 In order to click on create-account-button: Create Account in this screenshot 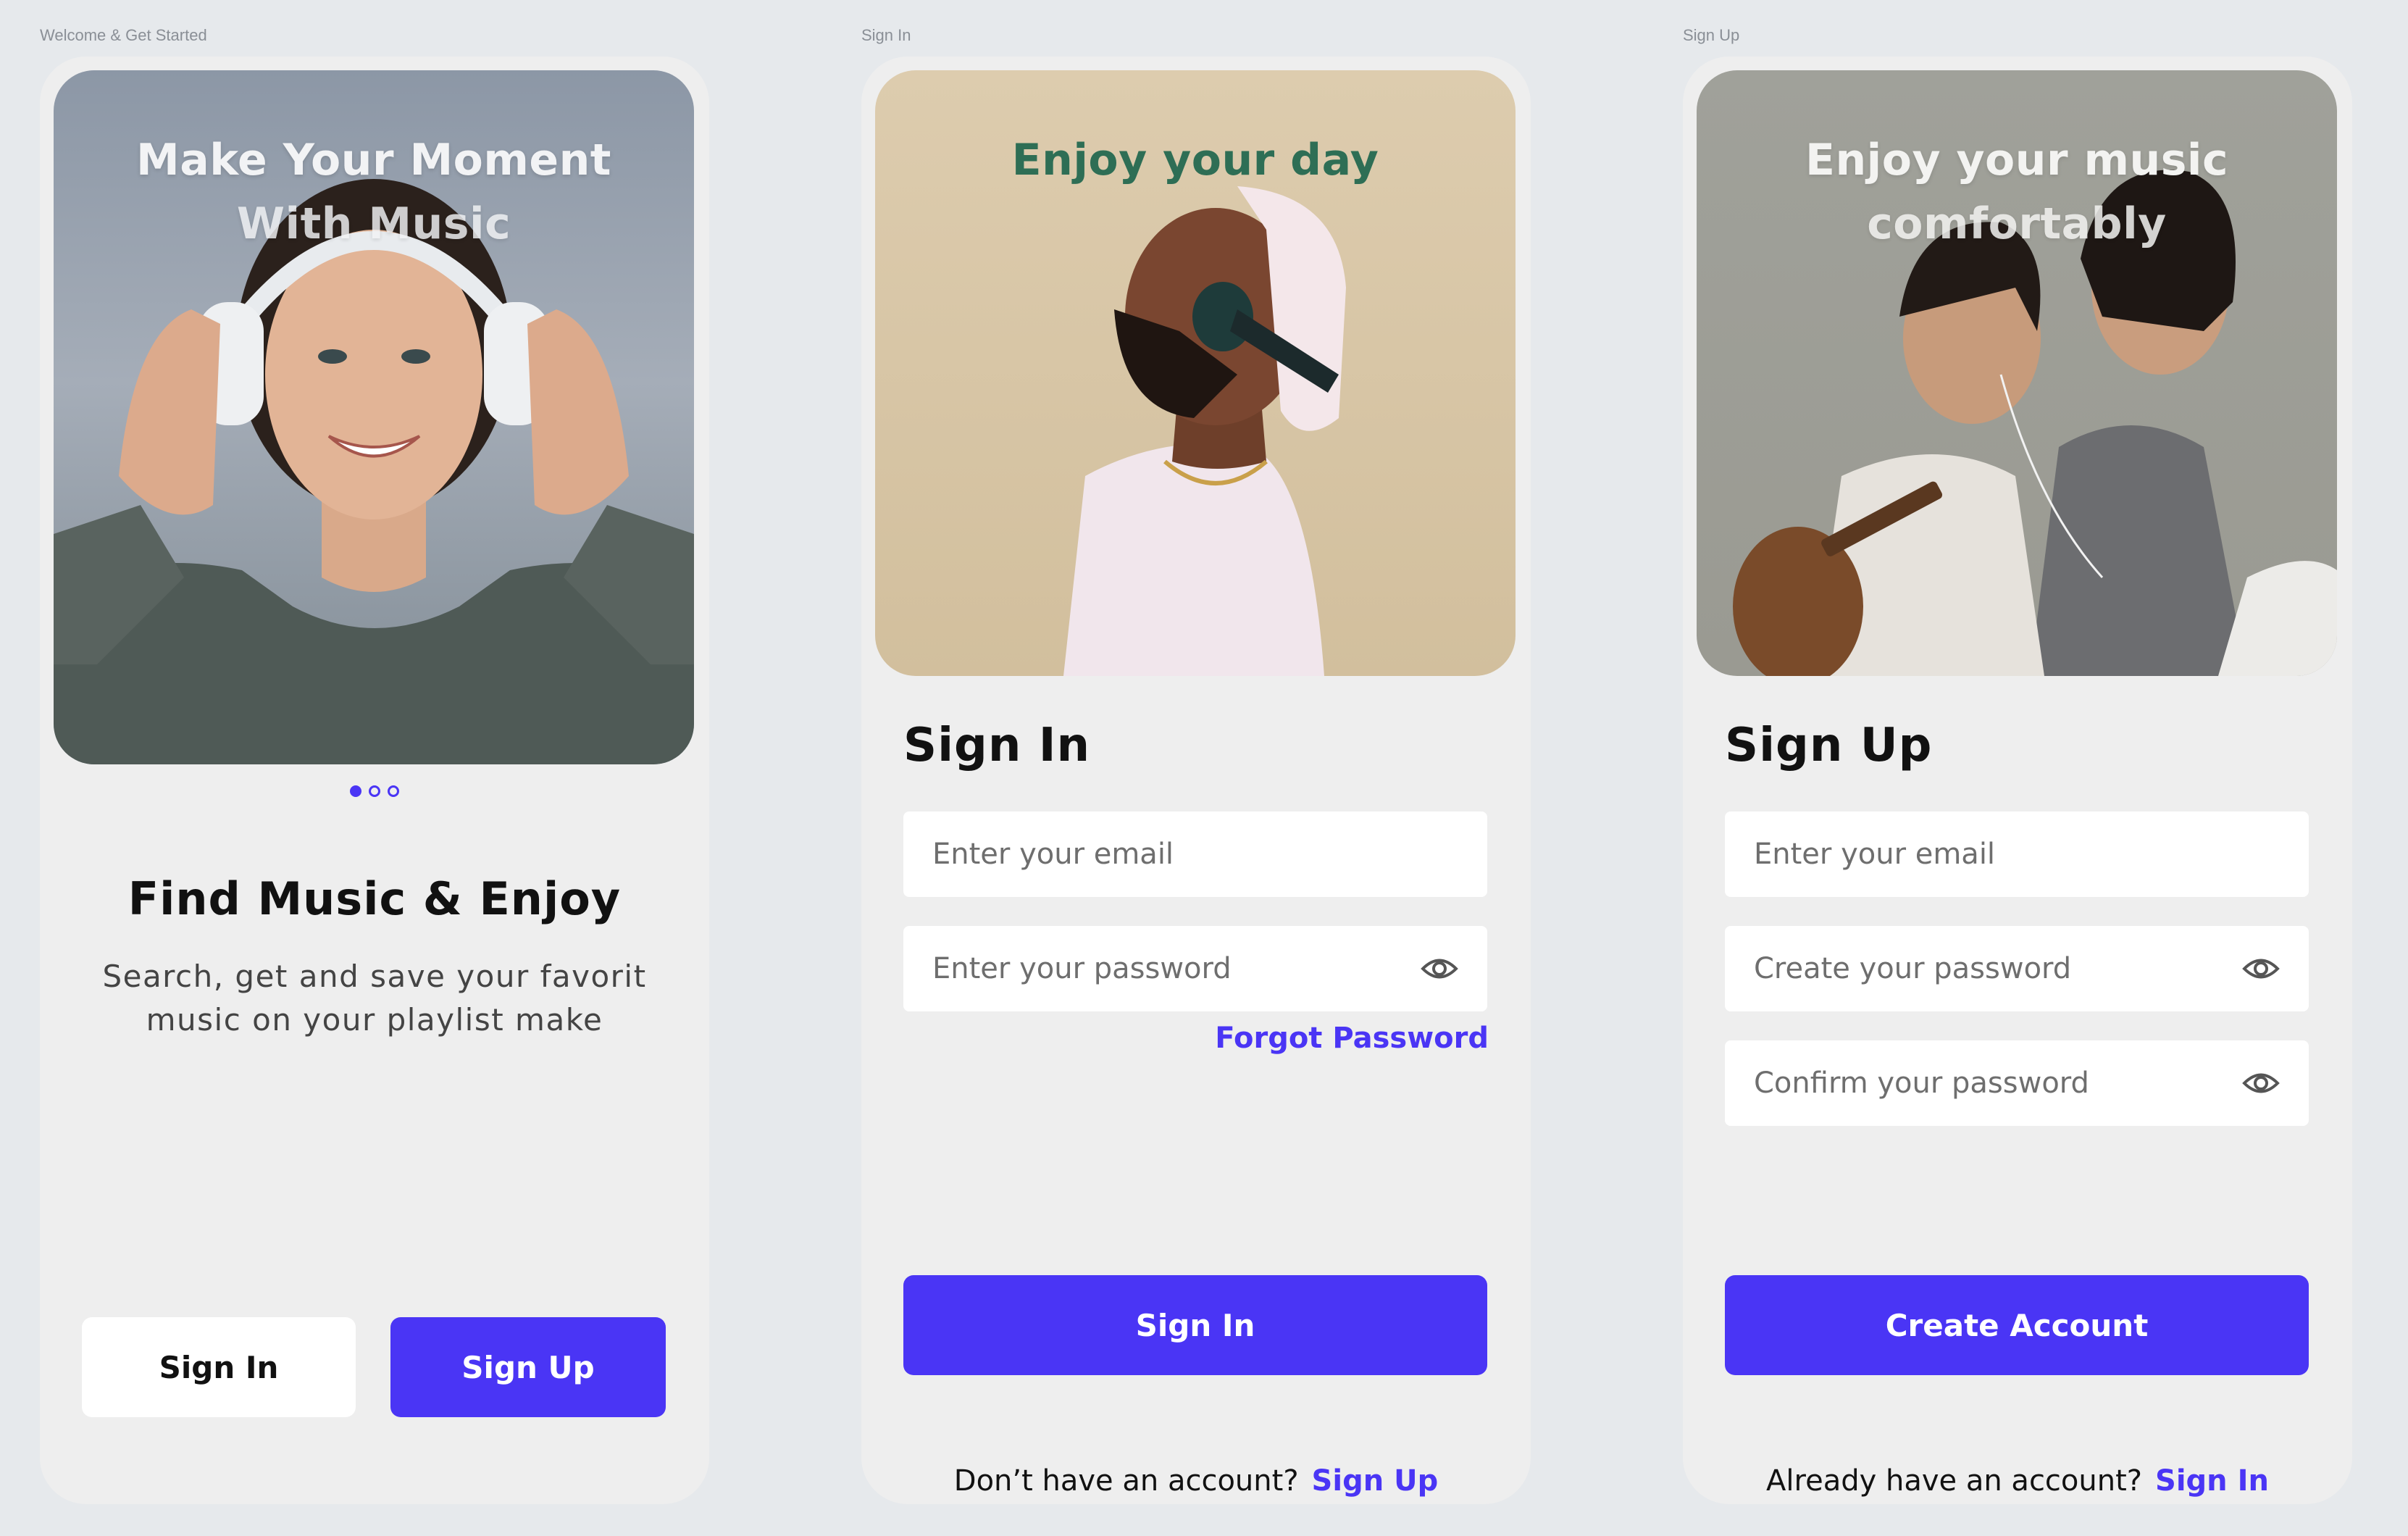, I will do `click(2017, 1325)`.